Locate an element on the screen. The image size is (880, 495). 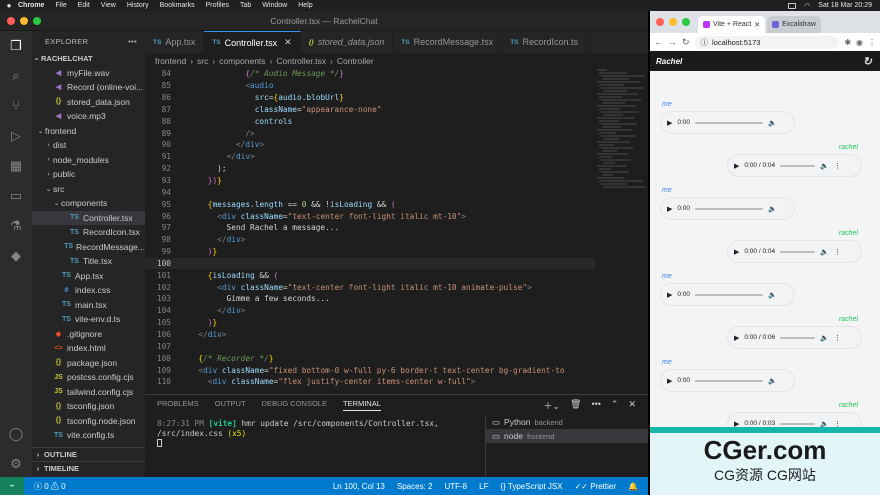
audio-player: ▶ 0:00 / 0:03 🔈 ⋮ is located at coordinates (794, 419).